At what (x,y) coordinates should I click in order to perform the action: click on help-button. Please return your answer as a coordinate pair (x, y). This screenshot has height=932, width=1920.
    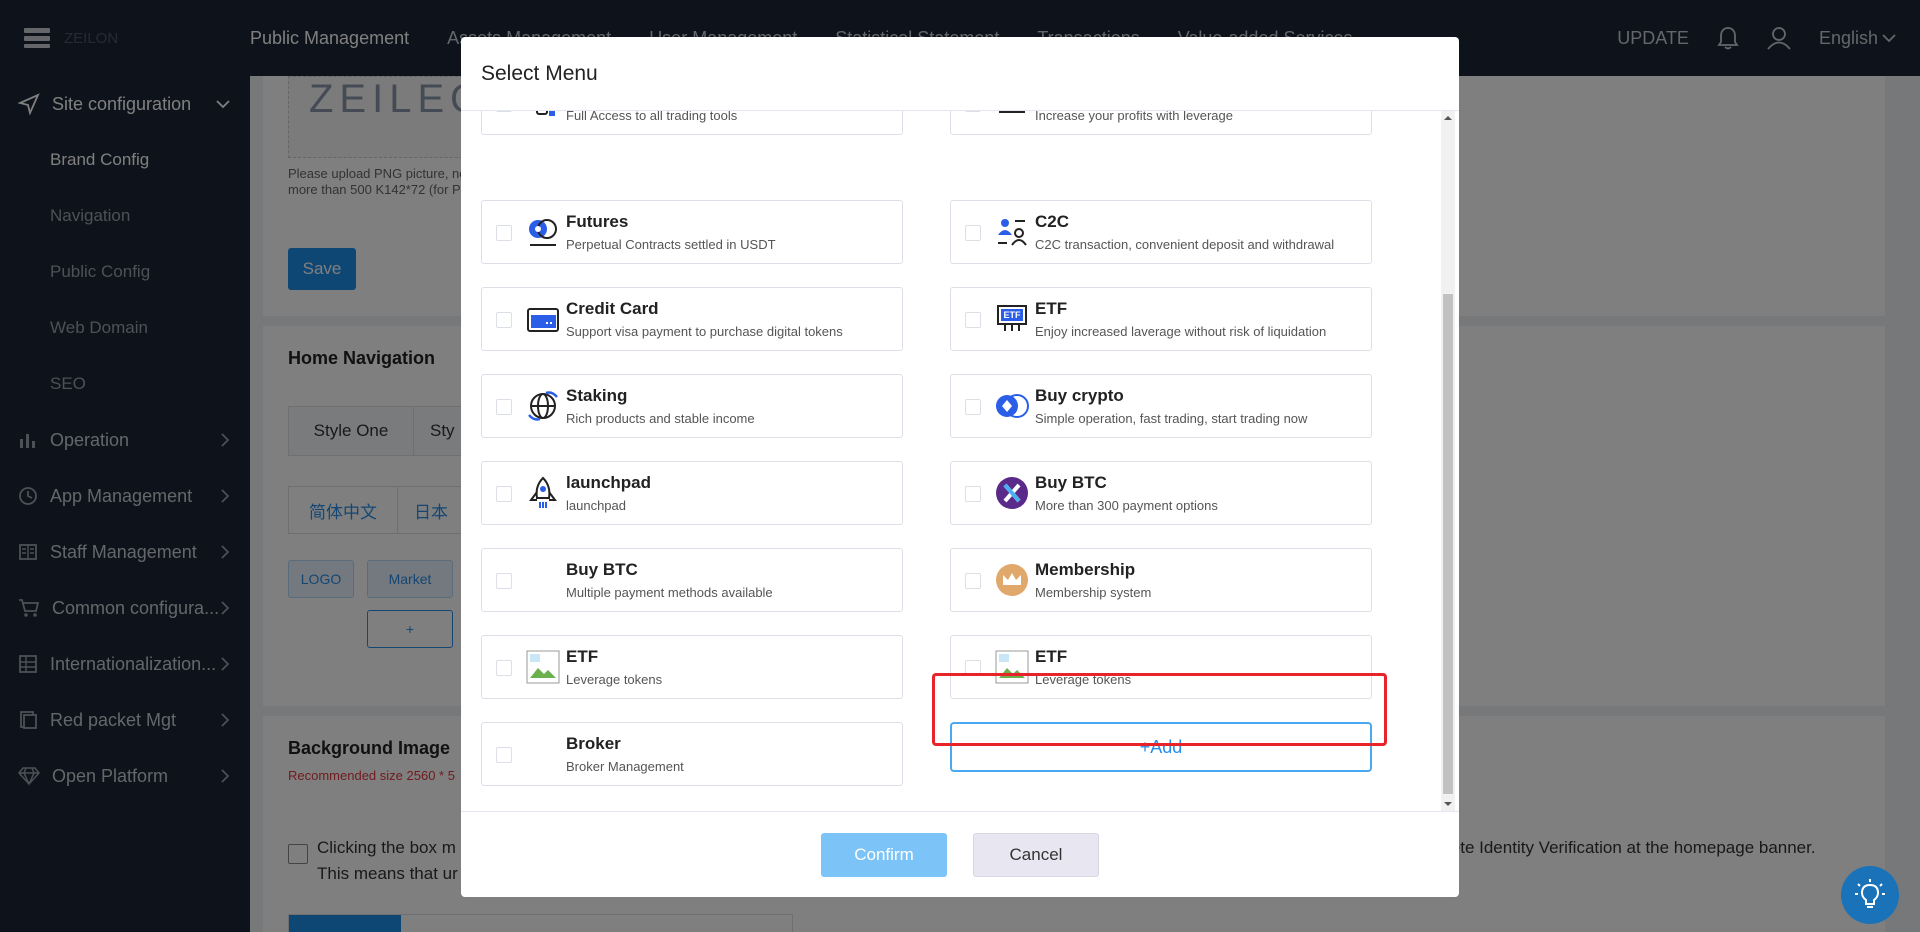
    Looking at the image, I should click on (1870, 895).